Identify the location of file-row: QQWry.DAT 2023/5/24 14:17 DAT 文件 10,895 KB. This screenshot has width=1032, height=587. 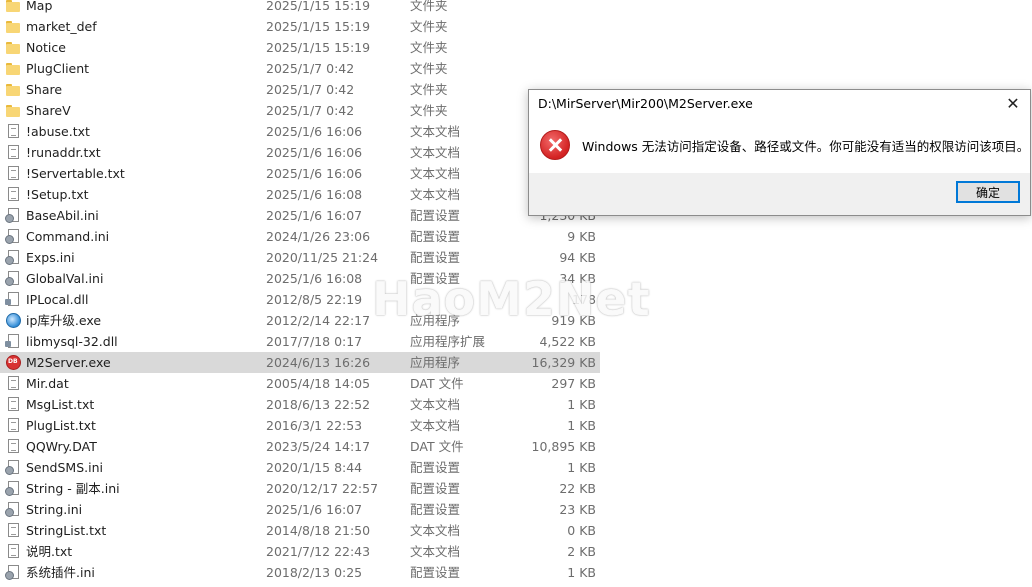
(300, 446).